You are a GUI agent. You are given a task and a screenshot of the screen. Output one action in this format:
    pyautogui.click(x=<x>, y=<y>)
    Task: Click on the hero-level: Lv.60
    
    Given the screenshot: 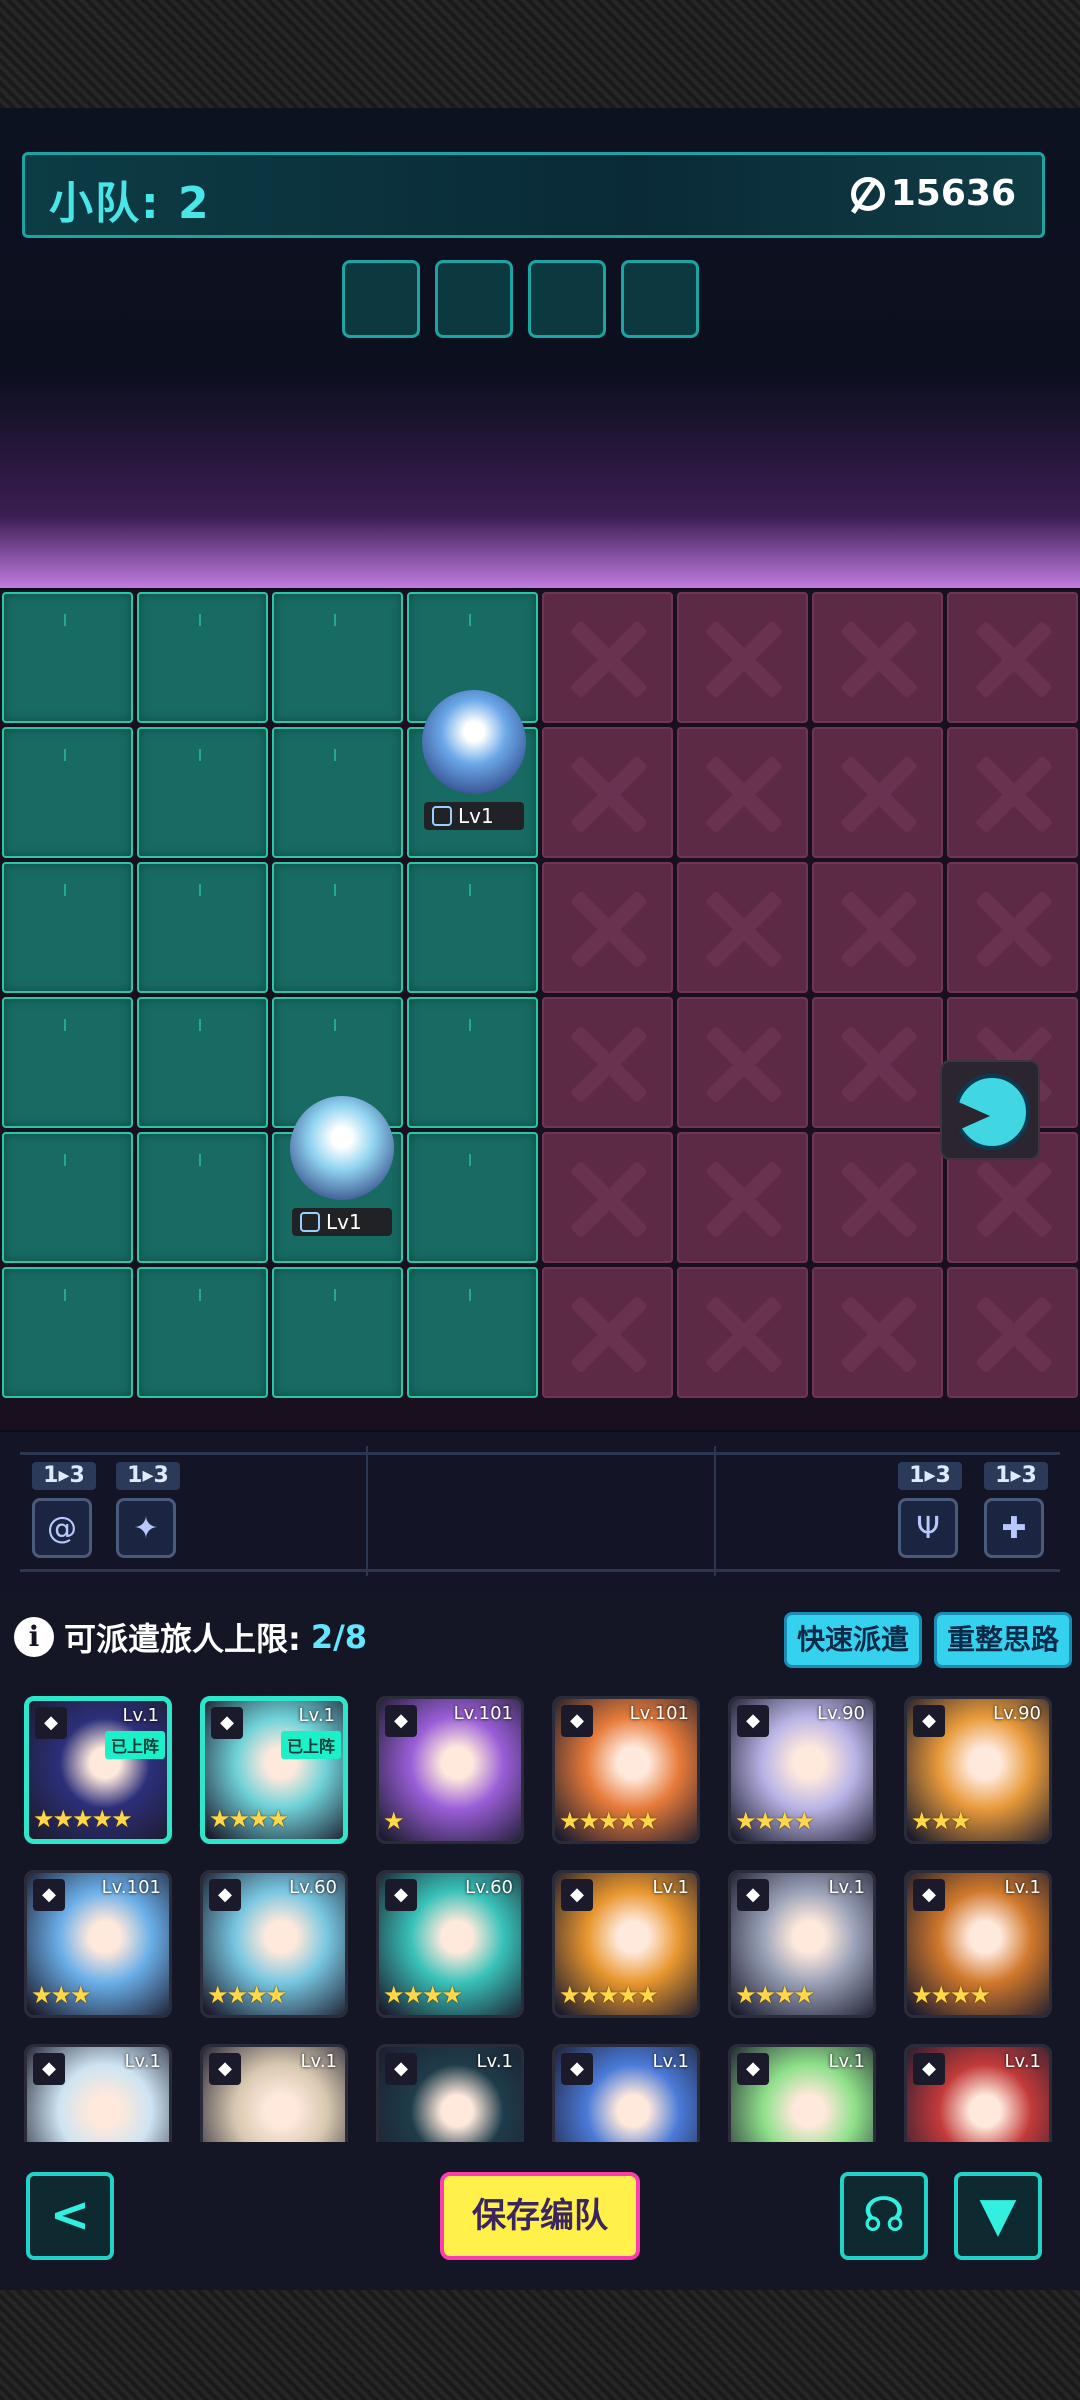 What is the action you would take?
    pyautogui.click(x=489, y=1887)
    